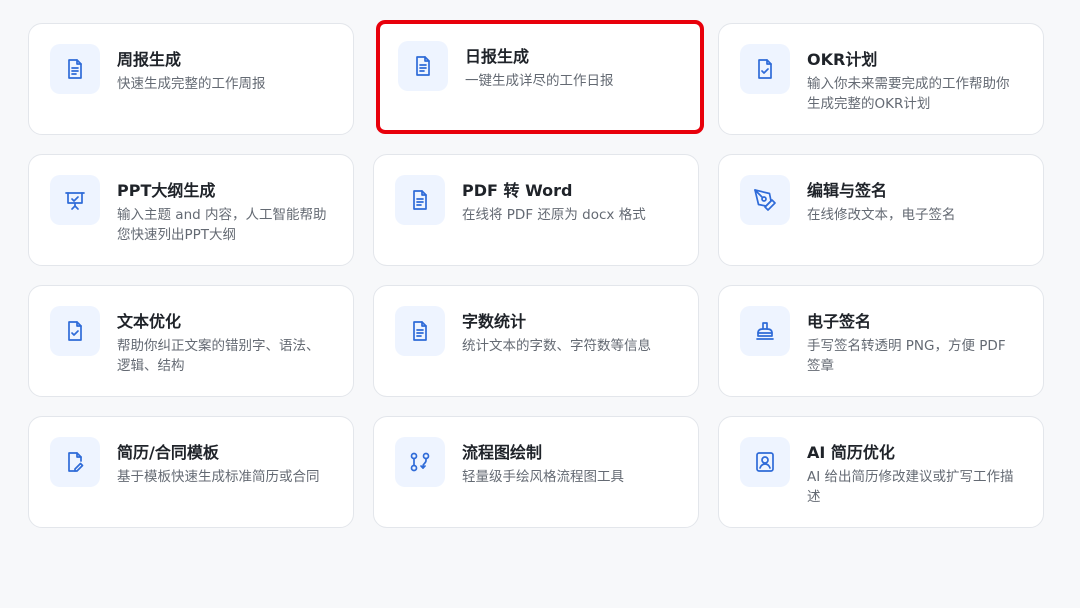  What do you see at coordinates (166, 190) in the screenshot?
I see `tool-title: PPT大纲生成` at bounding box center [166, 190].